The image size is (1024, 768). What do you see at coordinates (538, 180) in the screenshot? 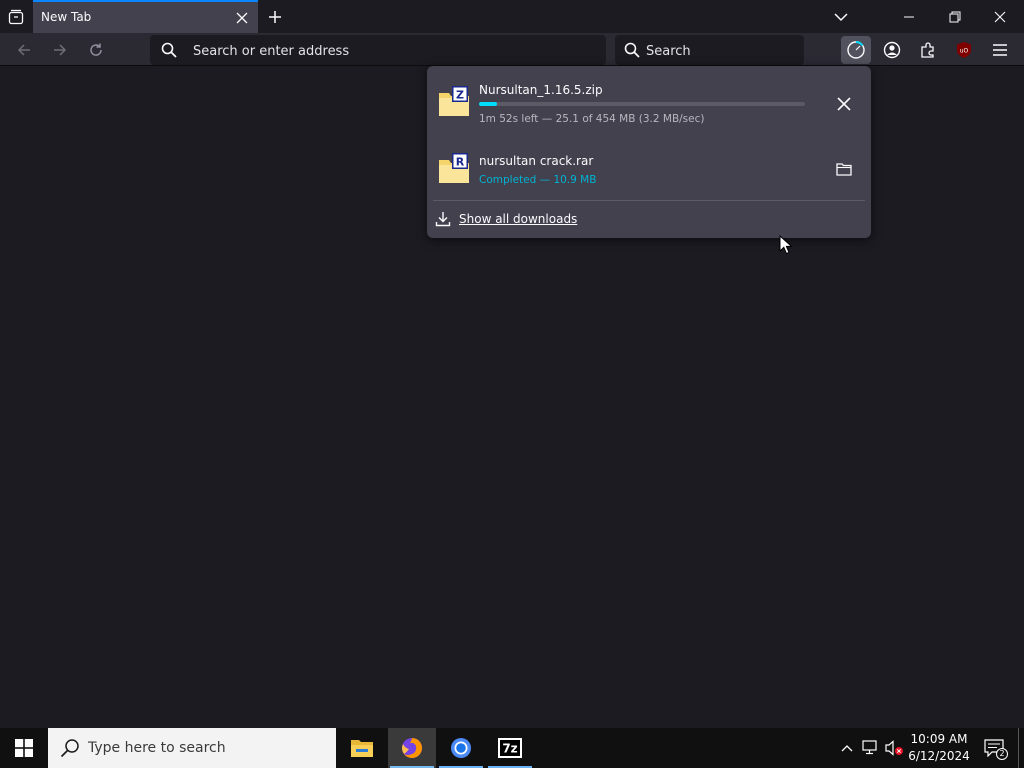
I see `download-status: Completed — 10.9 MB` at bounding box center [538, 180].